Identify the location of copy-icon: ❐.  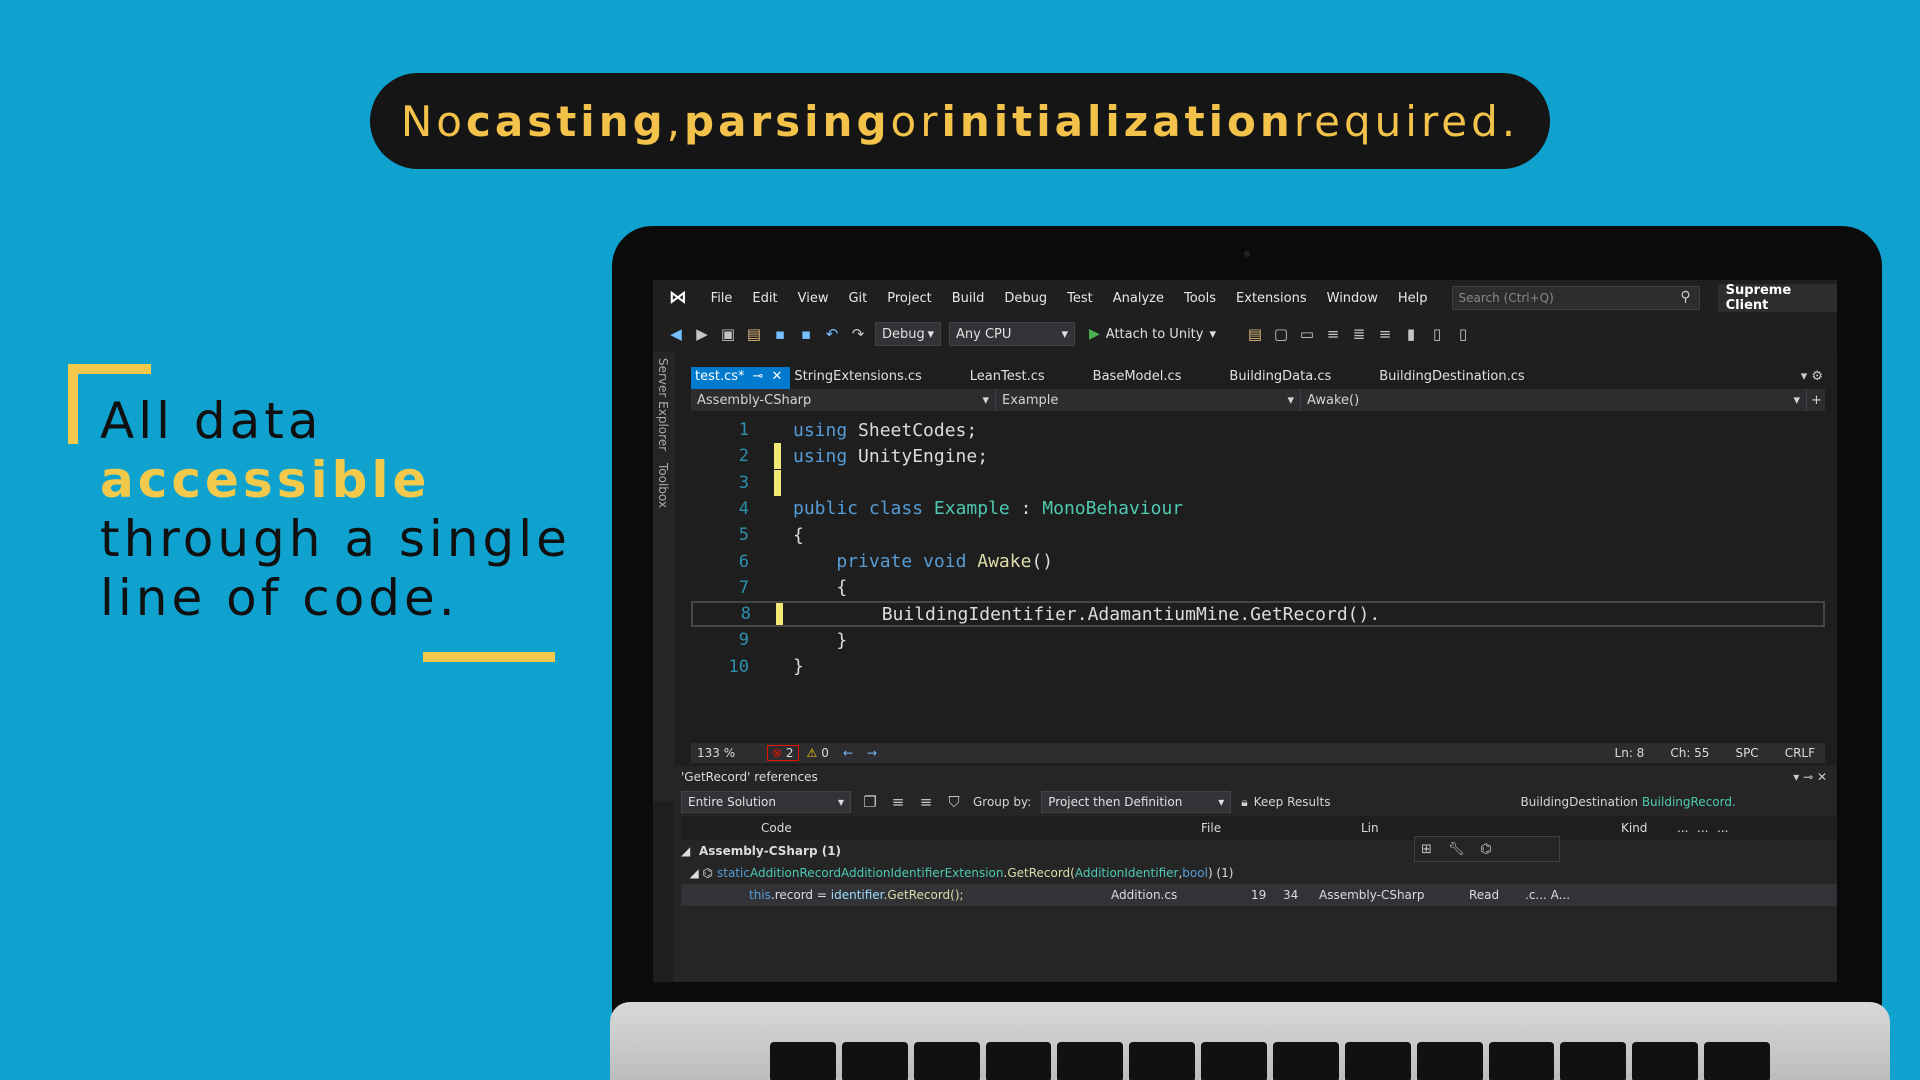
(870, 802).